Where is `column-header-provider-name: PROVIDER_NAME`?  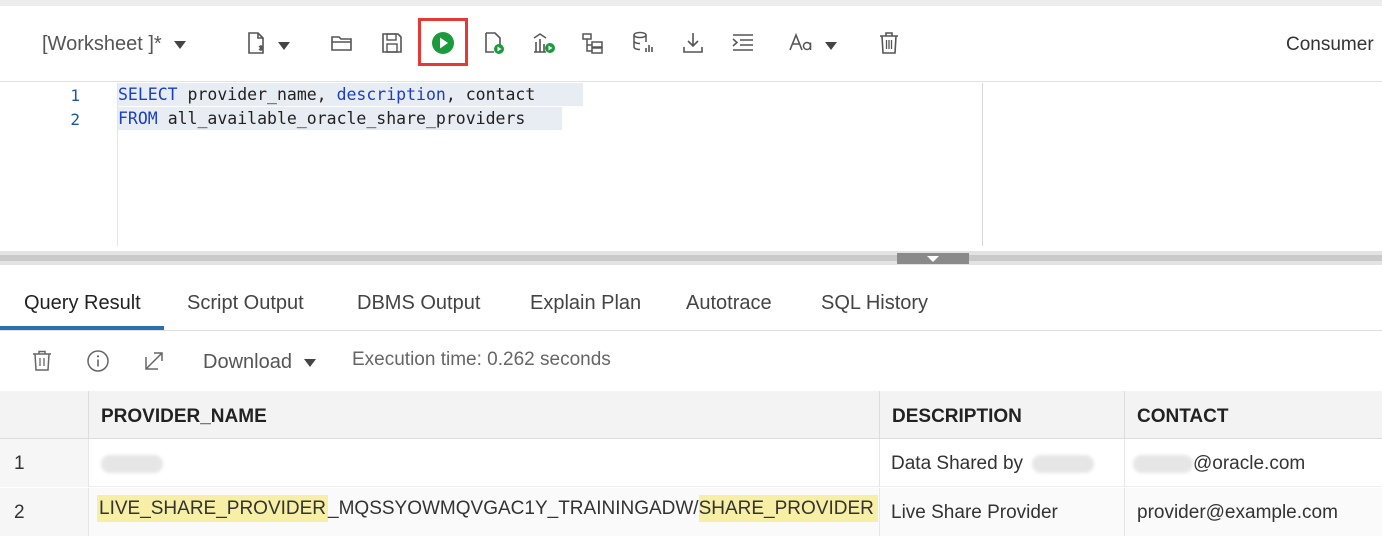
column-header-provider-name: PROVIDER_NAME is located at coordinates (484, 415).